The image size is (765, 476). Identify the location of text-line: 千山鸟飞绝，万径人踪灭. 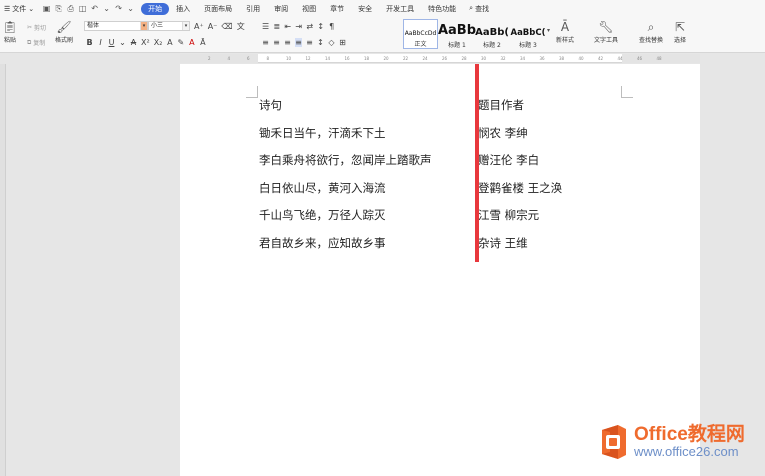
(345, 216).